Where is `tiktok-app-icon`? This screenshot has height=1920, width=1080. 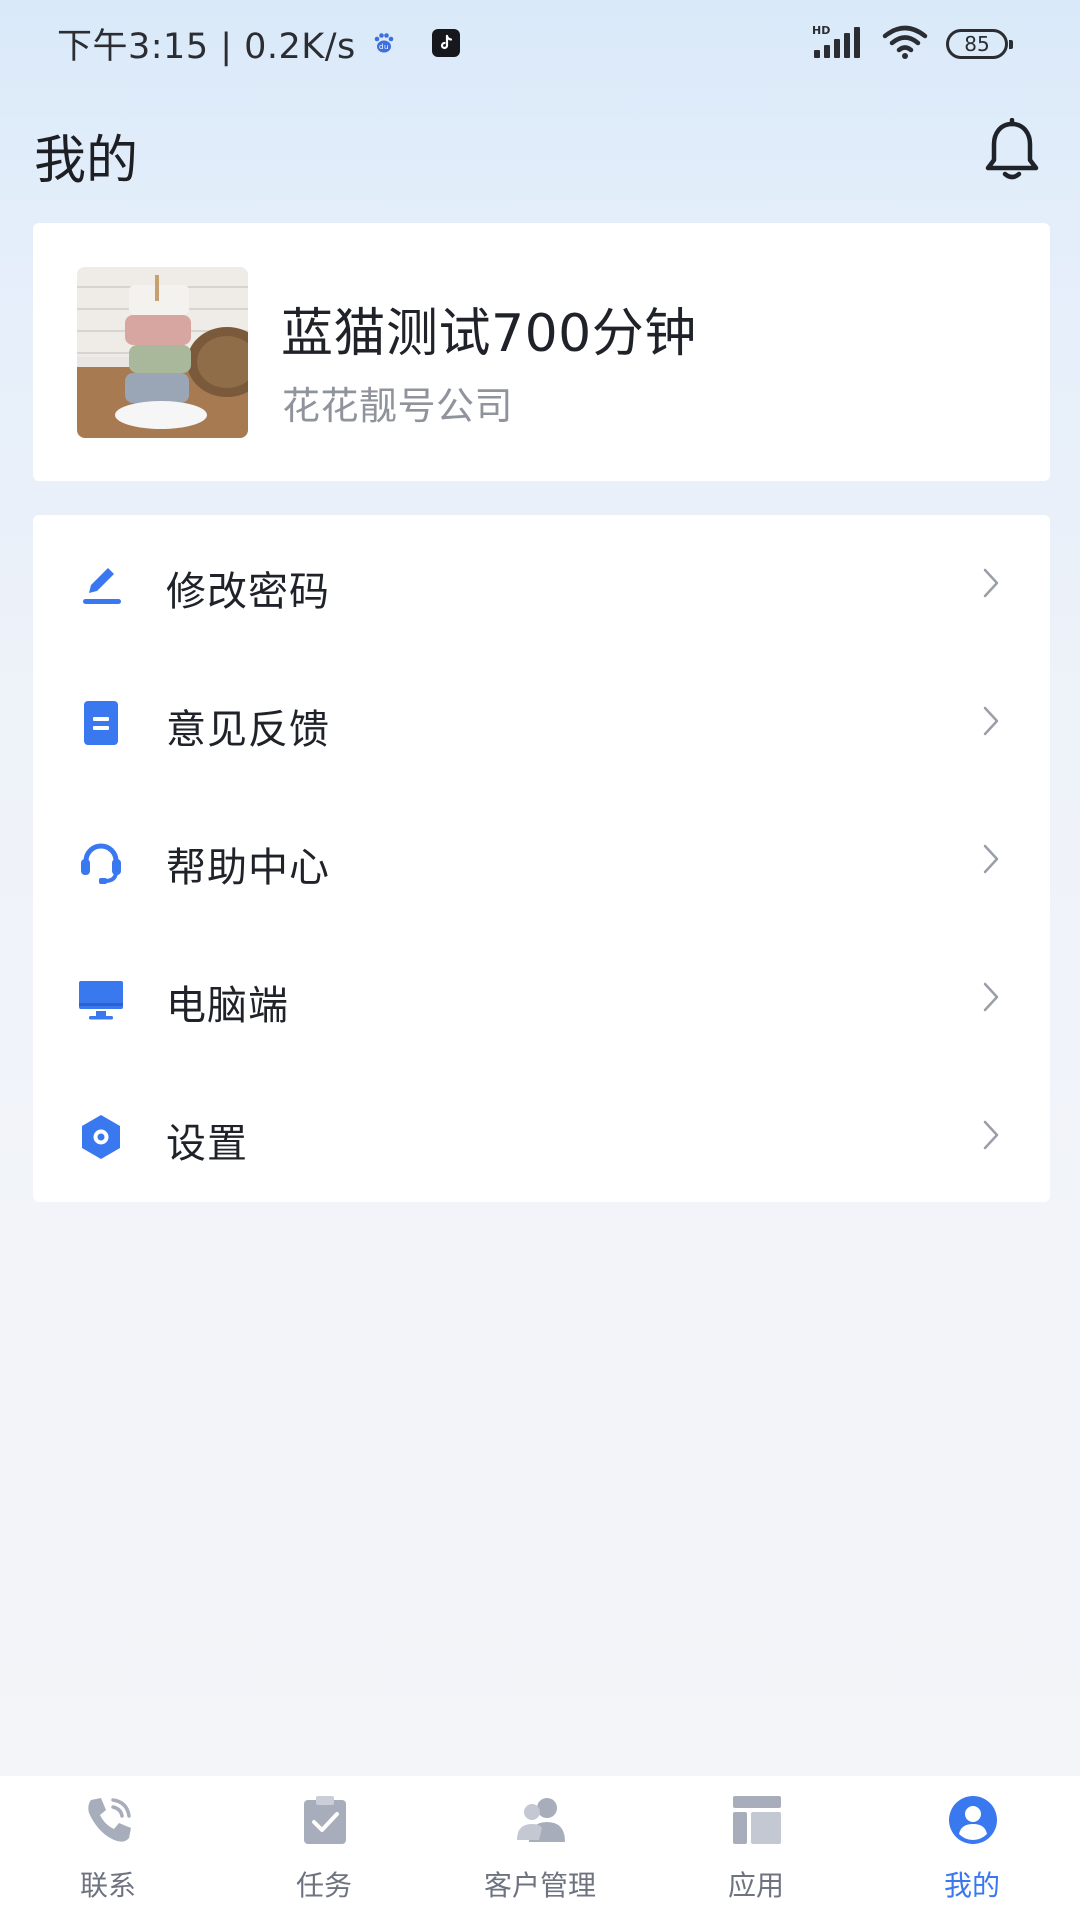 tiktok-app-icon is located at coordinates (445, 43).